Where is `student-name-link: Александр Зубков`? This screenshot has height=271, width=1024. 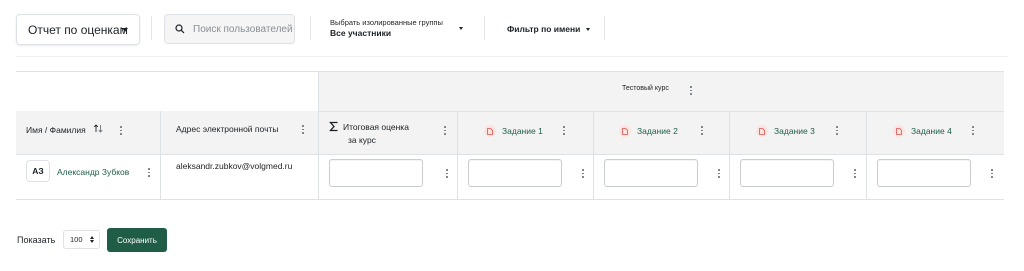
student-name-link: Александр Зубков is located at coordinates (93, 172).